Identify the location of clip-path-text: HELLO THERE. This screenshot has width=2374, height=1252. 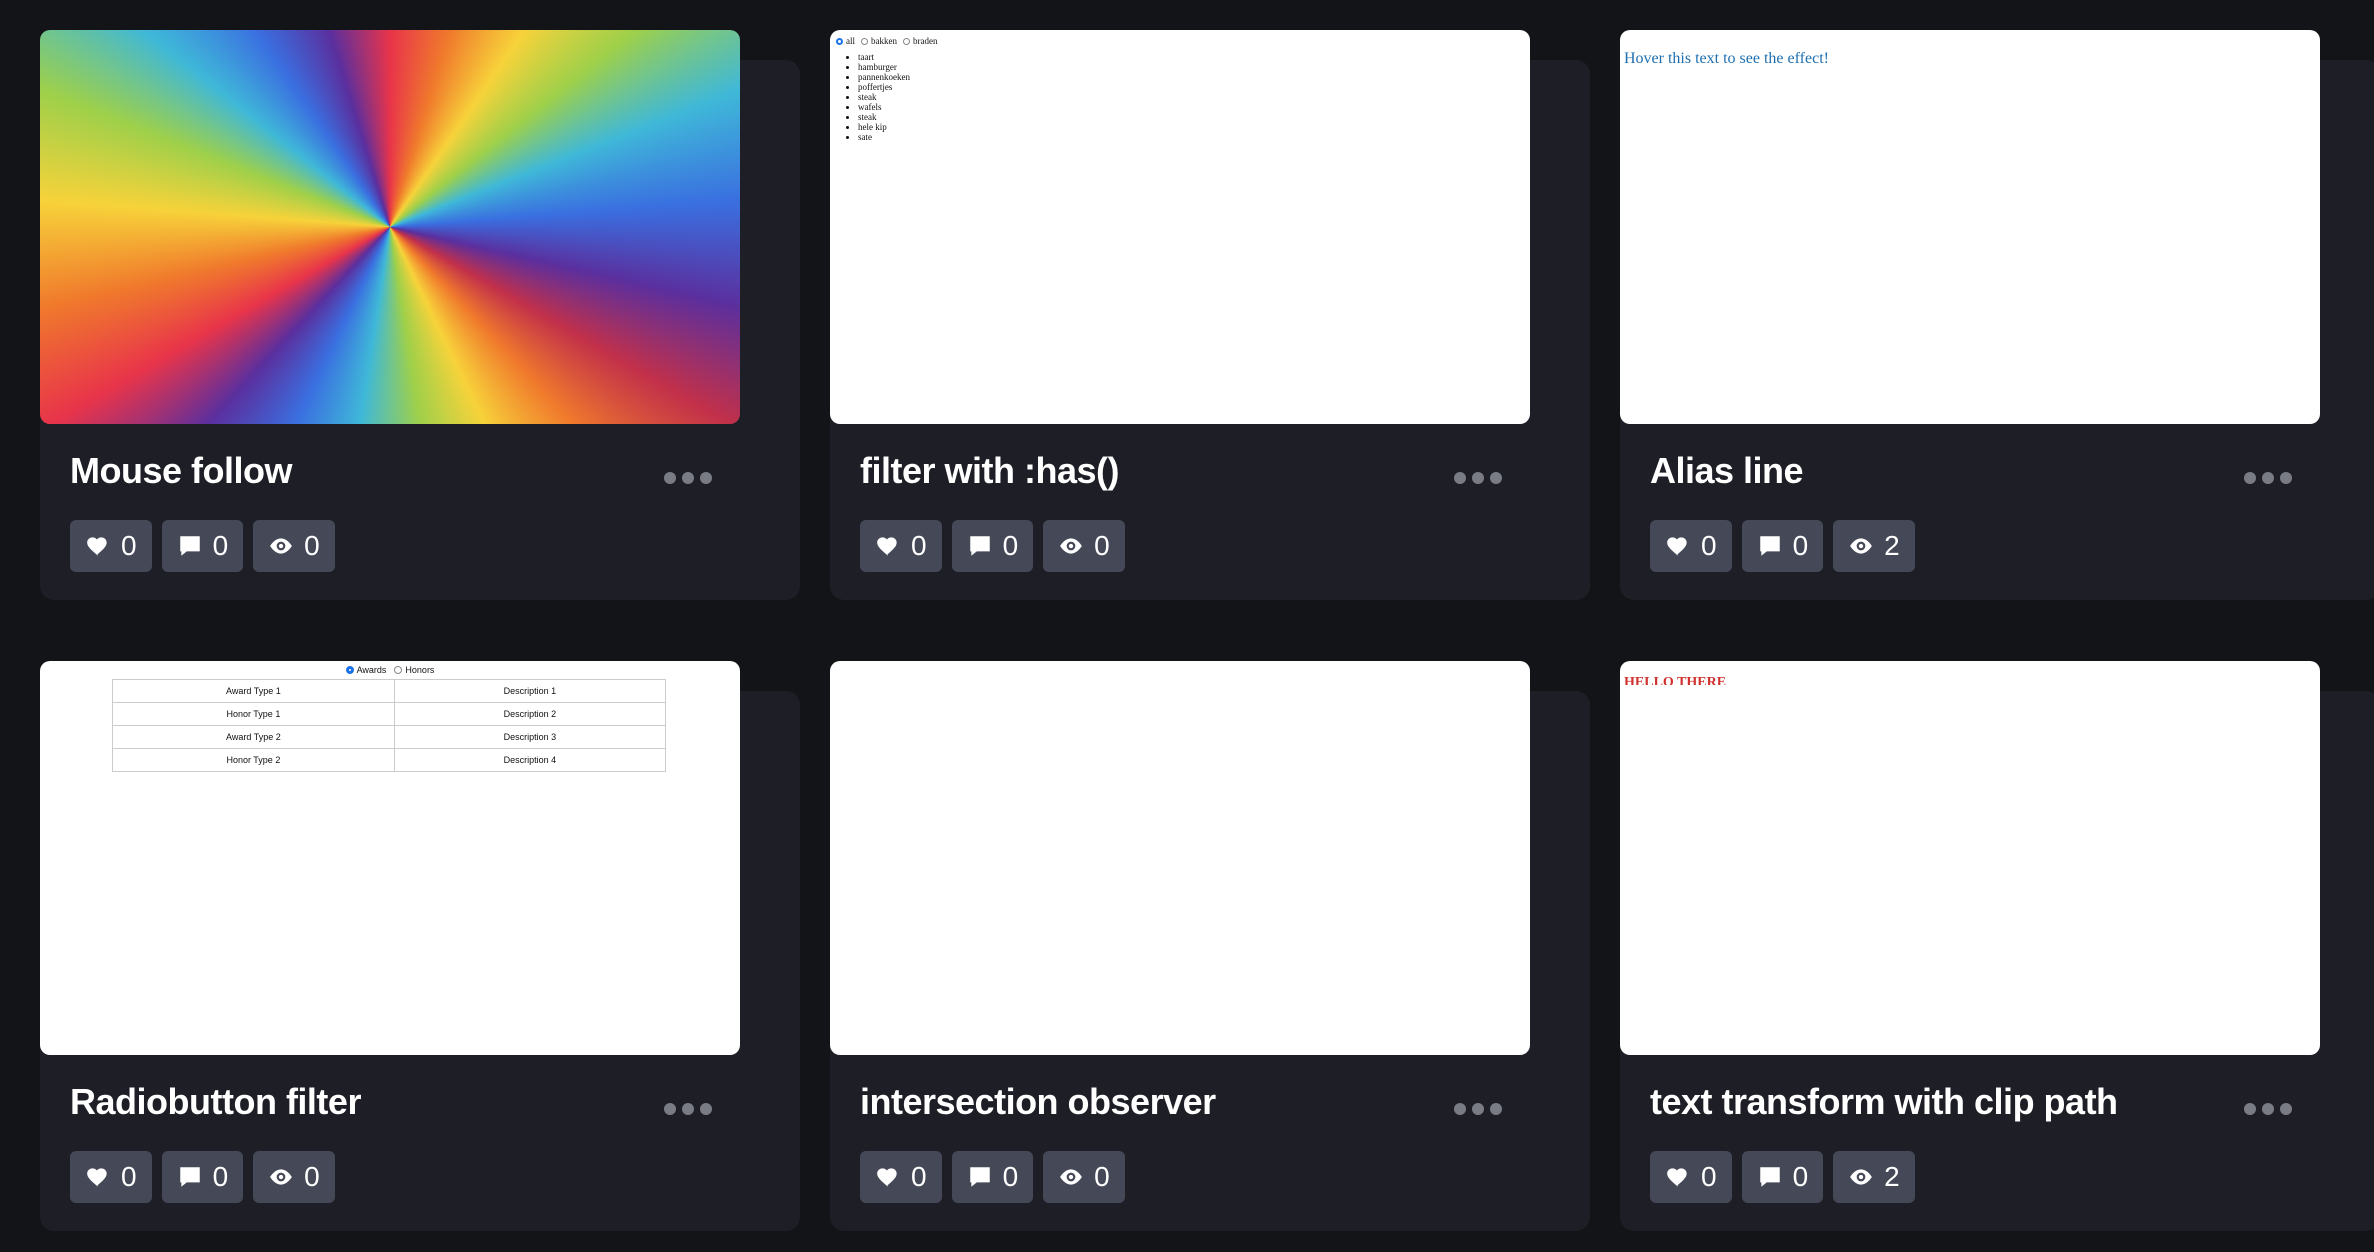
(1675, 680).